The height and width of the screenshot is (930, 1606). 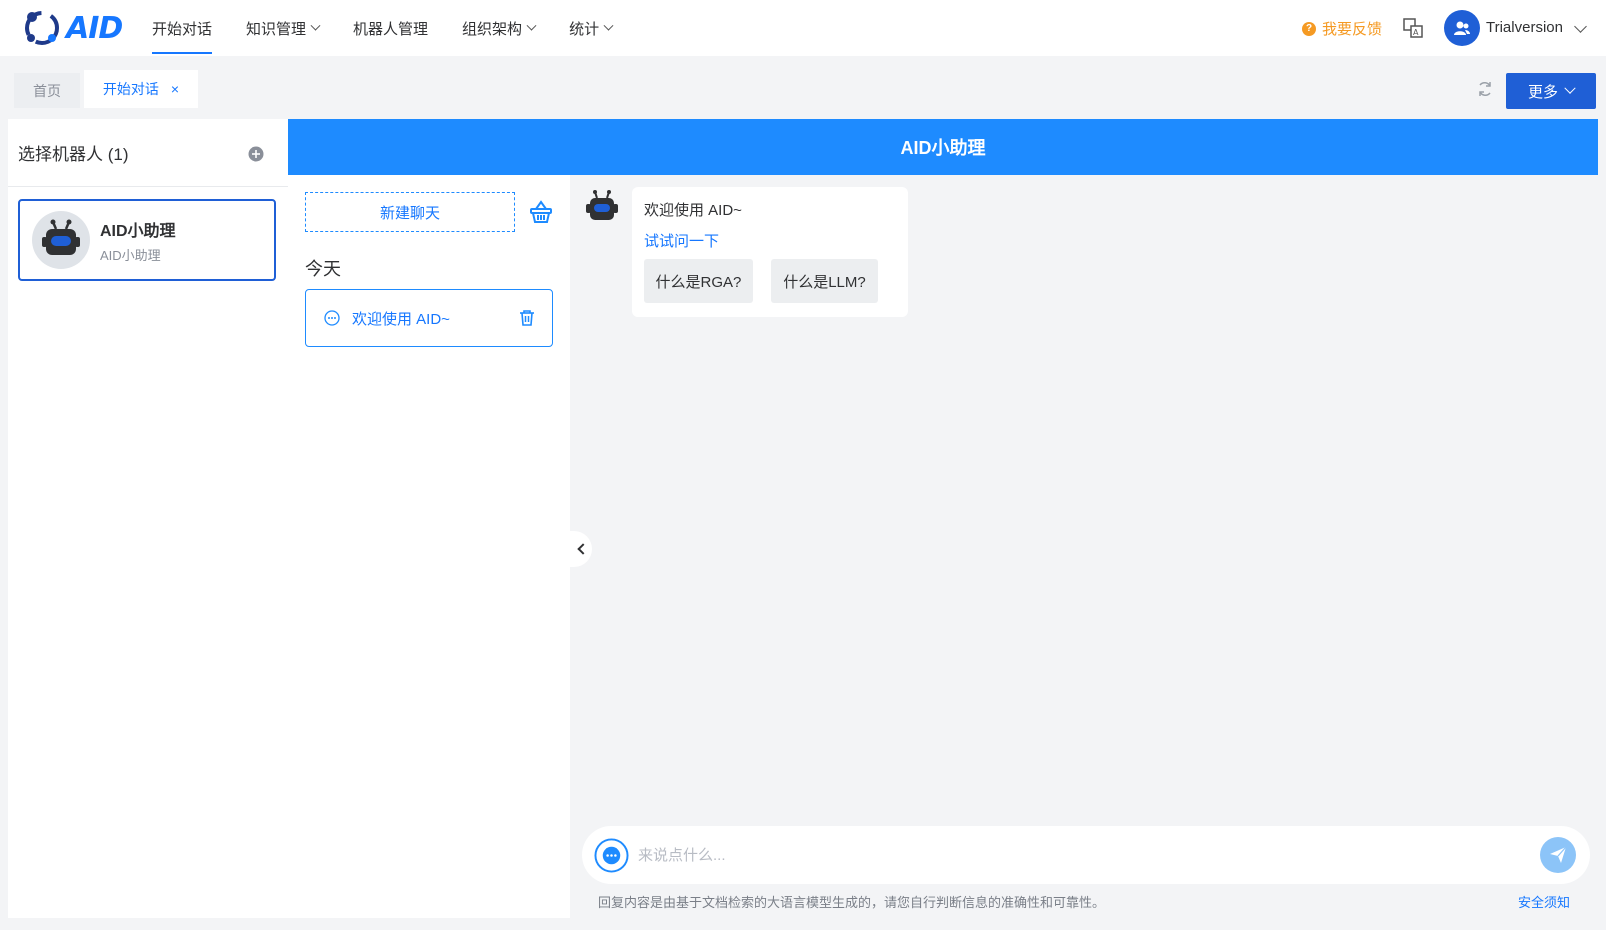 I want to click on user-icon, so click(x=1462, y=28).